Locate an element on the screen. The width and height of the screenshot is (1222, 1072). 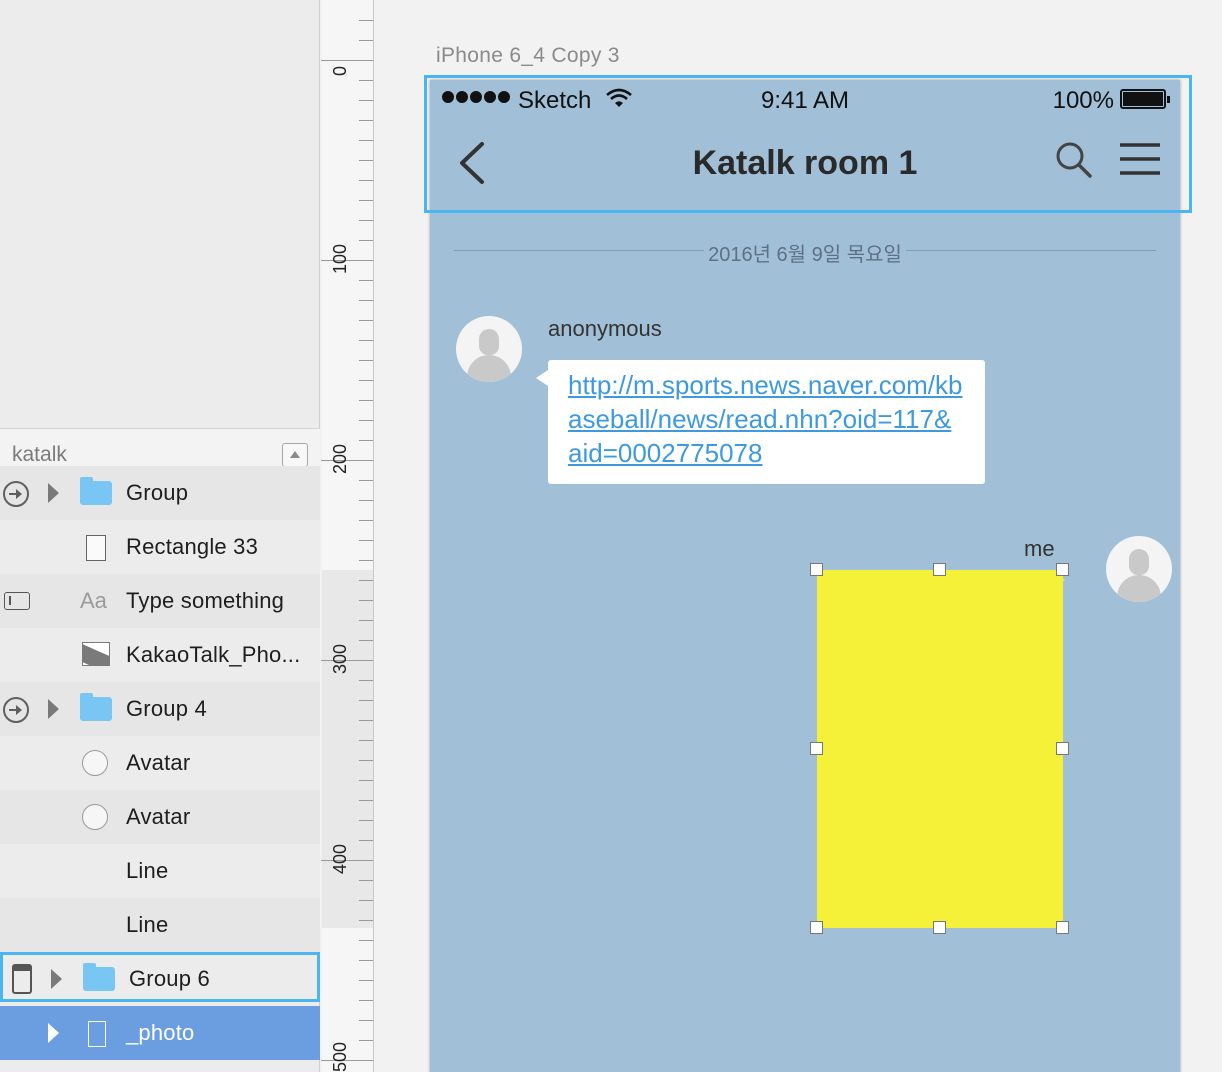
date-divider: 2016년 6월 9일 목요일 is located at coordinates (805, 252).